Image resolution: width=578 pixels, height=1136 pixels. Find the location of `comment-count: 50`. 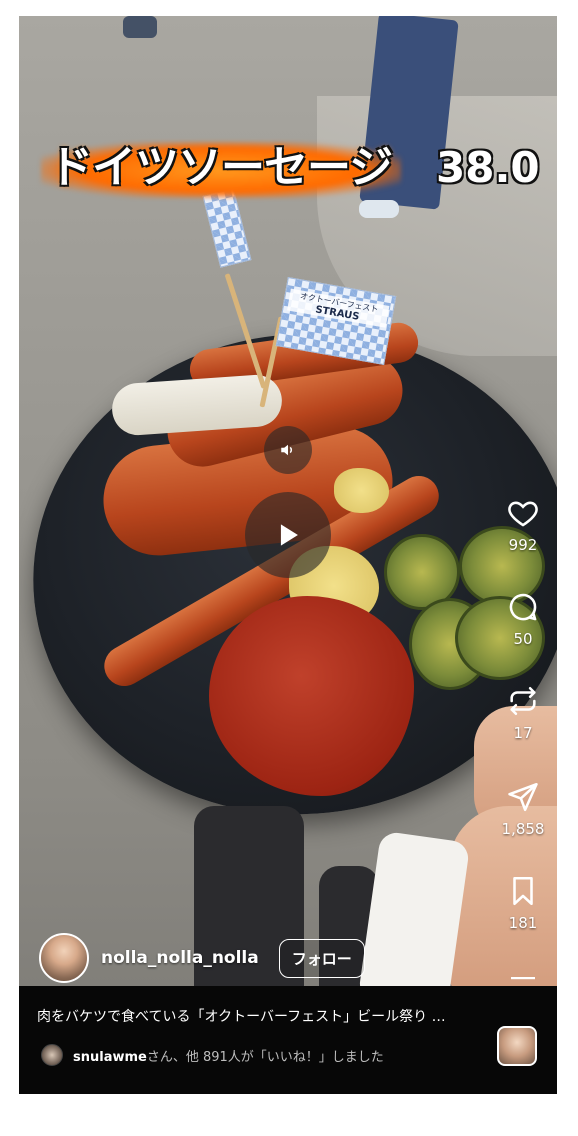

comment-count: 50 is located at coordinates (523, 639).